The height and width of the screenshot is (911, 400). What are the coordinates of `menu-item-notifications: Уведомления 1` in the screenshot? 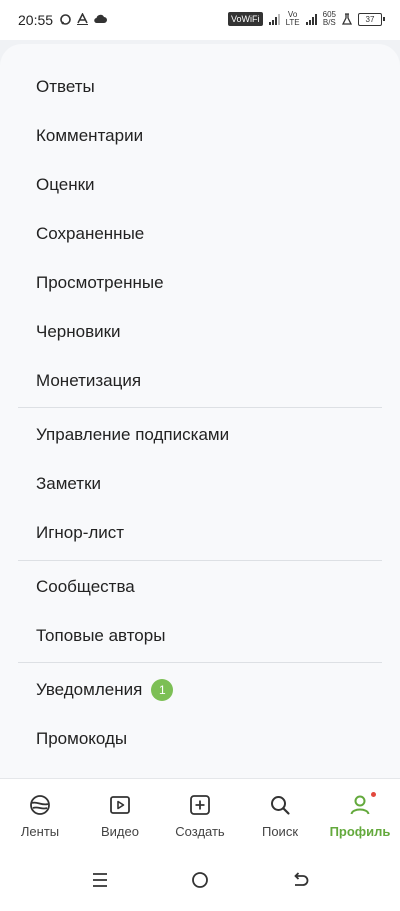 It's located at (105, 690).